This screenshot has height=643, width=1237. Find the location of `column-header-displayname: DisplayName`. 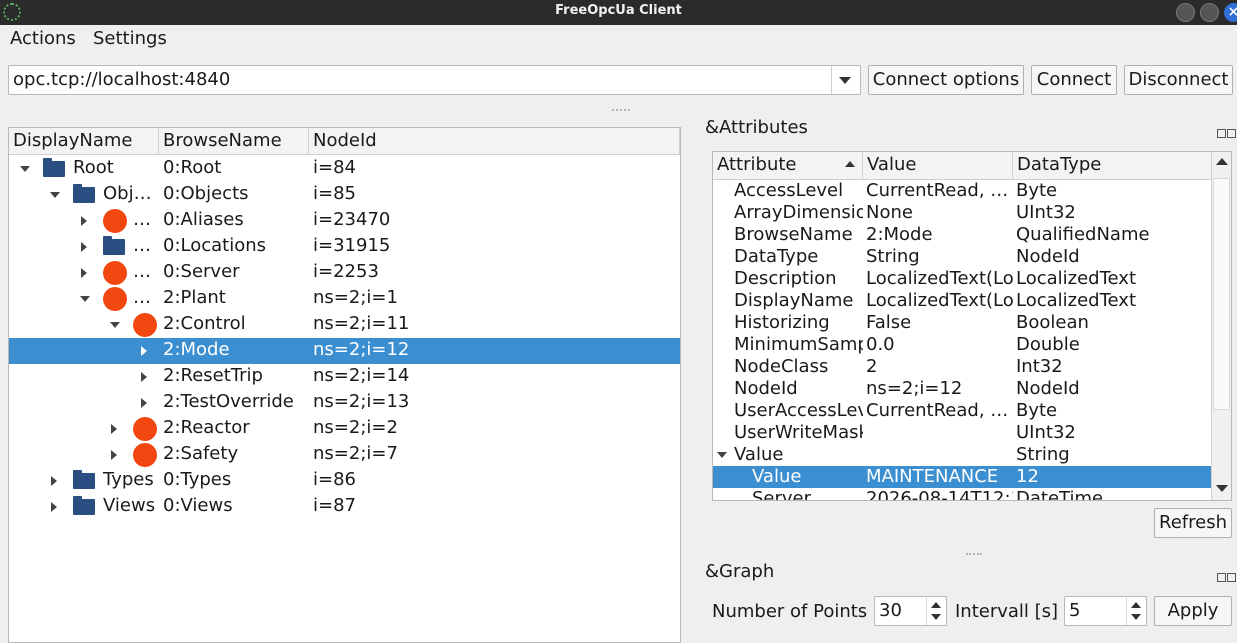

column-header-displayname: DisplayName is located at coordinates (84, 141).